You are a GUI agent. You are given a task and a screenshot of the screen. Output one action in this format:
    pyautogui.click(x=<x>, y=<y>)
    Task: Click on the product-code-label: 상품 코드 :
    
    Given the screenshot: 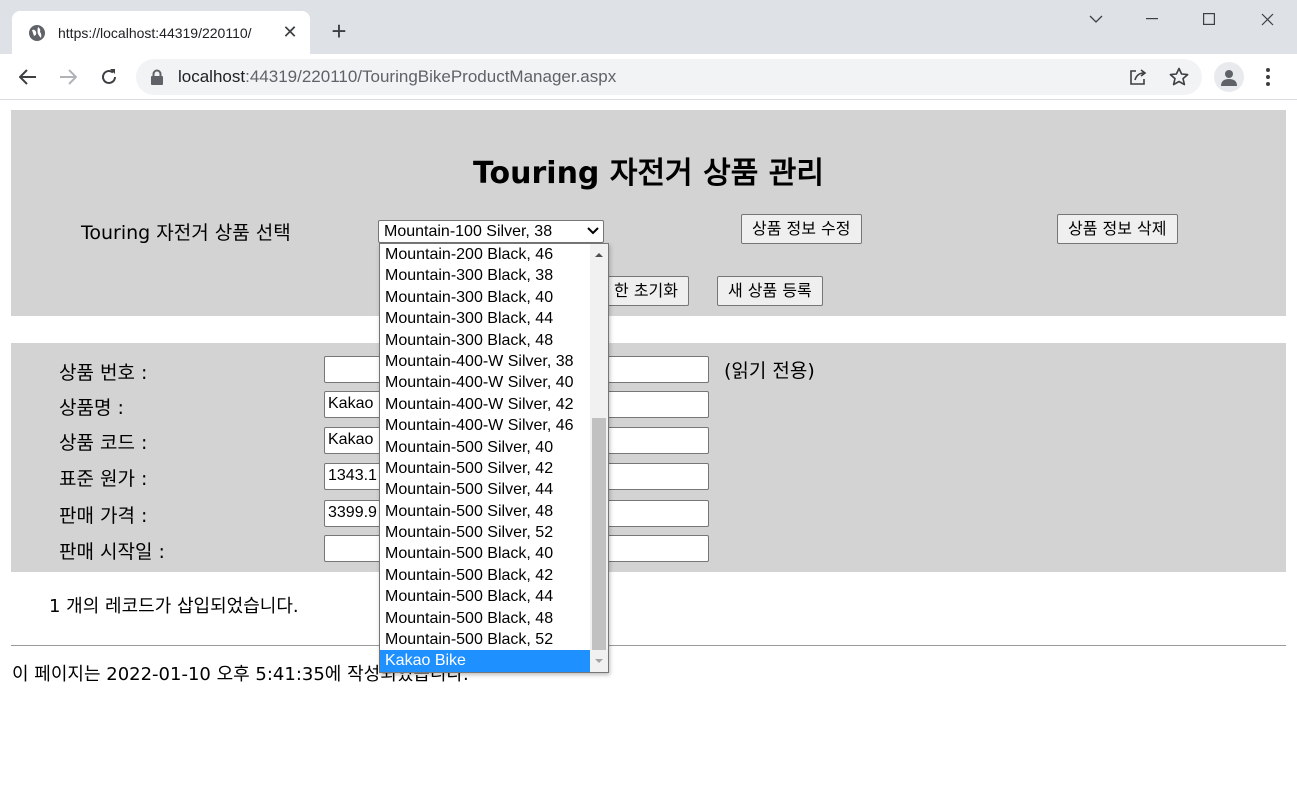 What is the action you would take?
    pyautogui.click(x=103, y=443)
    